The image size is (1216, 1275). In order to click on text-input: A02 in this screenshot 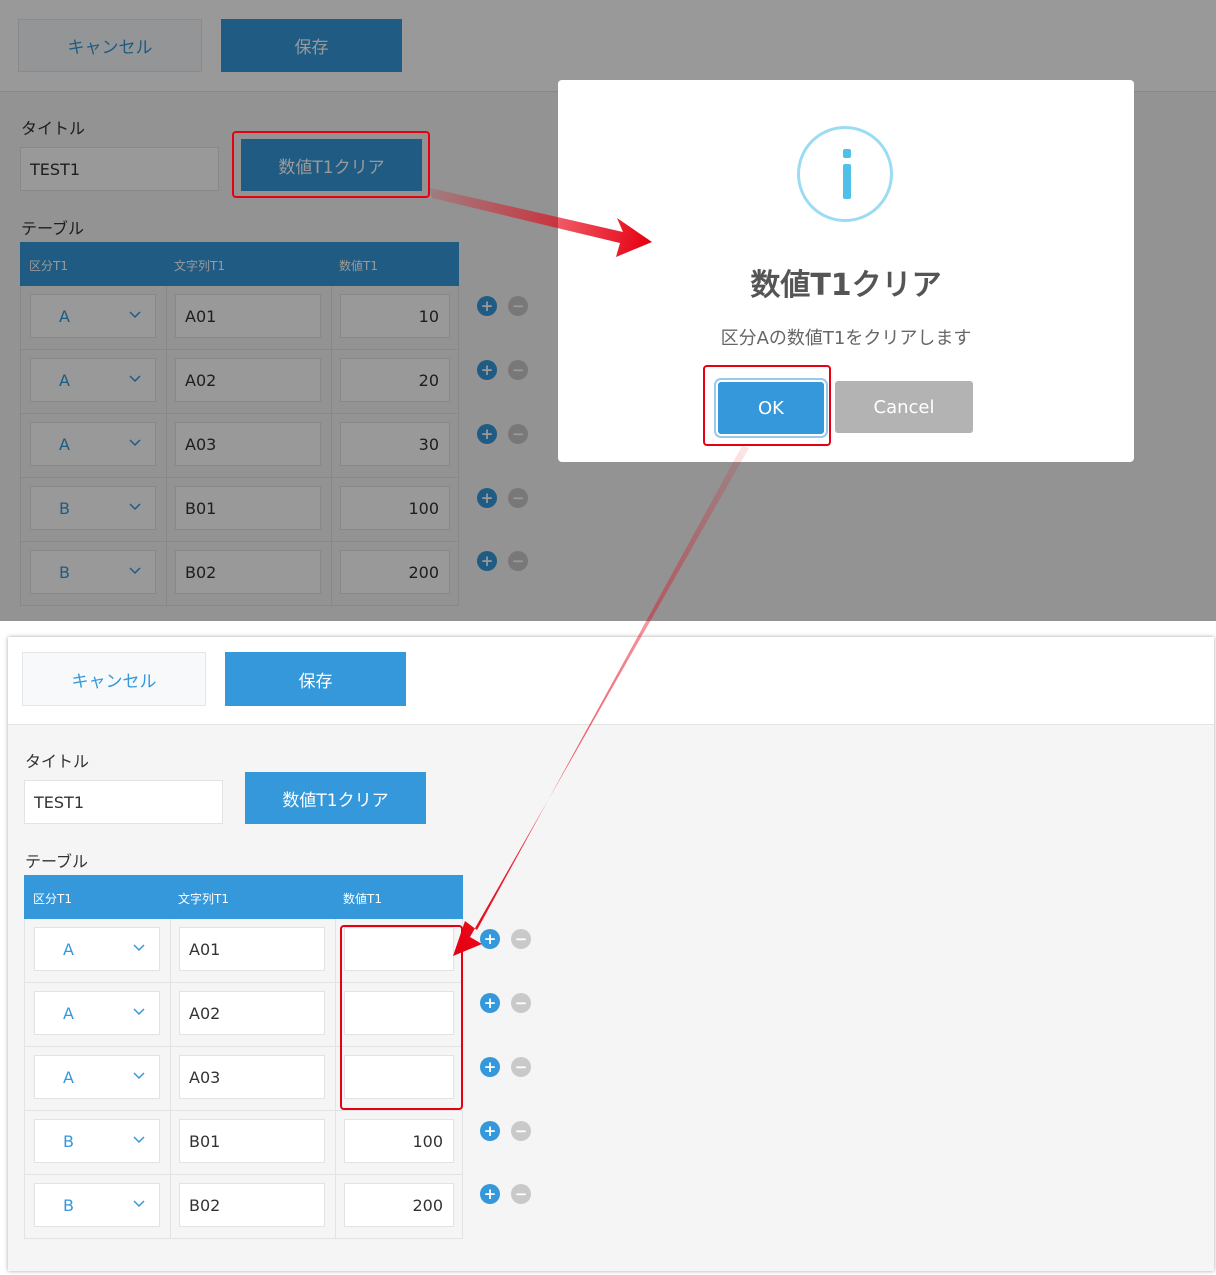, I will do `click(252, 1013)`.